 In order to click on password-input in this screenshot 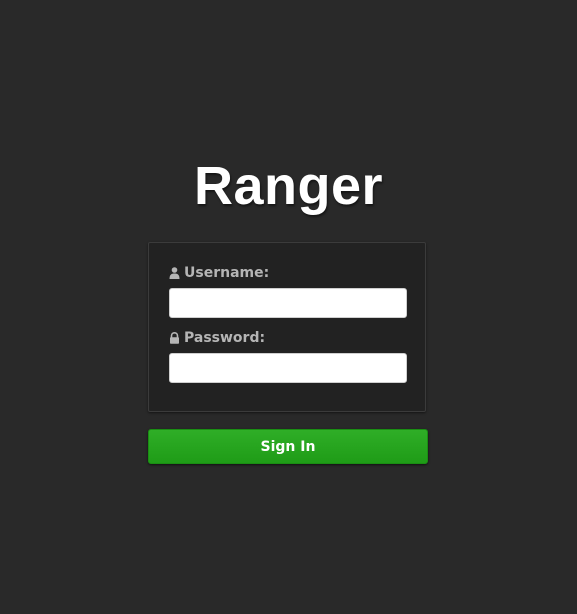, I will do `click(288, 368)`.